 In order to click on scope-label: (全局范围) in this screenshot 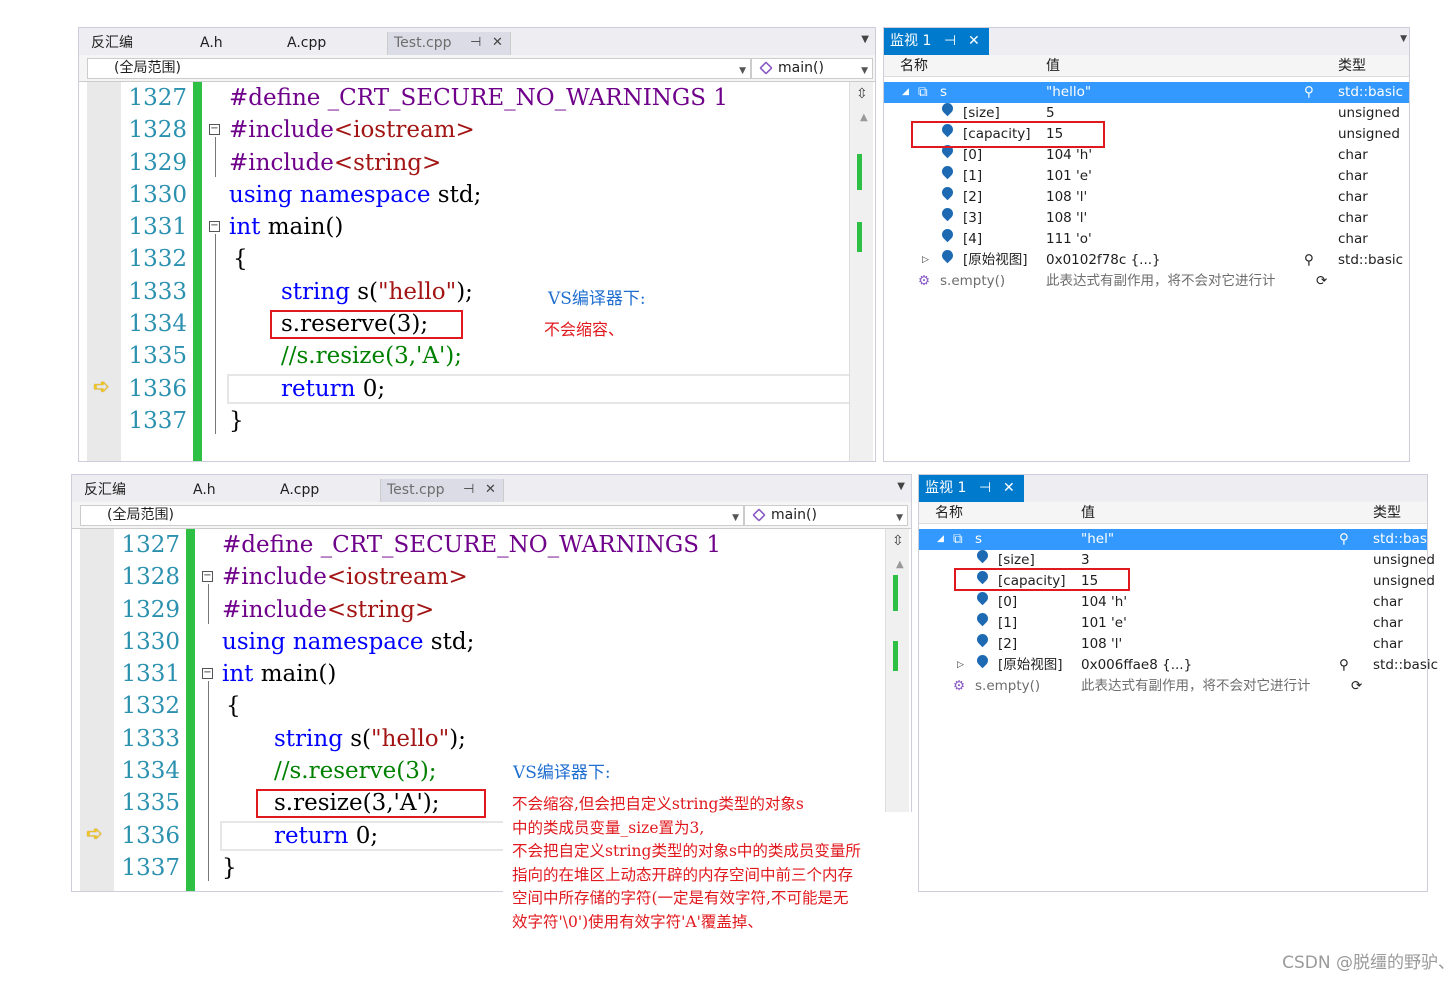, I will do `click(140, 515)`.